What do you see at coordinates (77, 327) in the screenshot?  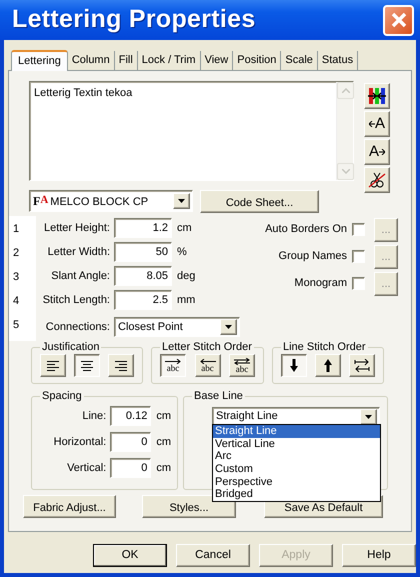 I see `field-label: Connections:` at bounding box center [77, 327].